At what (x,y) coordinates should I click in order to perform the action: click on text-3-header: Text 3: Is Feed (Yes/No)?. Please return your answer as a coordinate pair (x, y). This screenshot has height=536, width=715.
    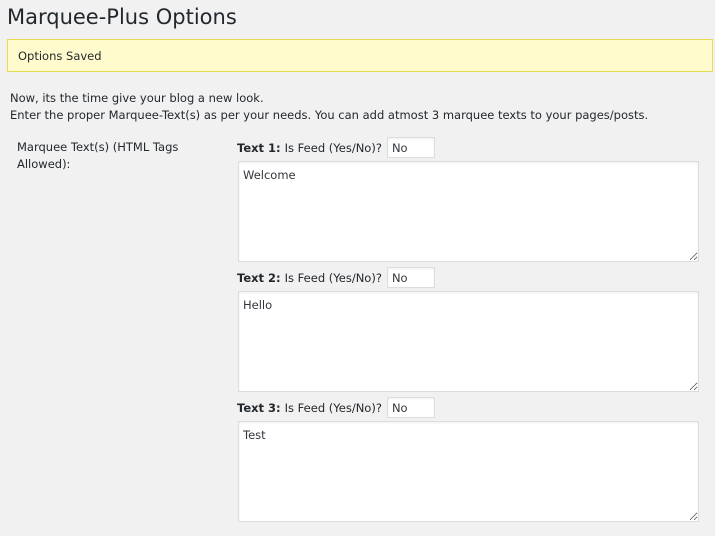
    Looking at the image, I should click on (336, 407).